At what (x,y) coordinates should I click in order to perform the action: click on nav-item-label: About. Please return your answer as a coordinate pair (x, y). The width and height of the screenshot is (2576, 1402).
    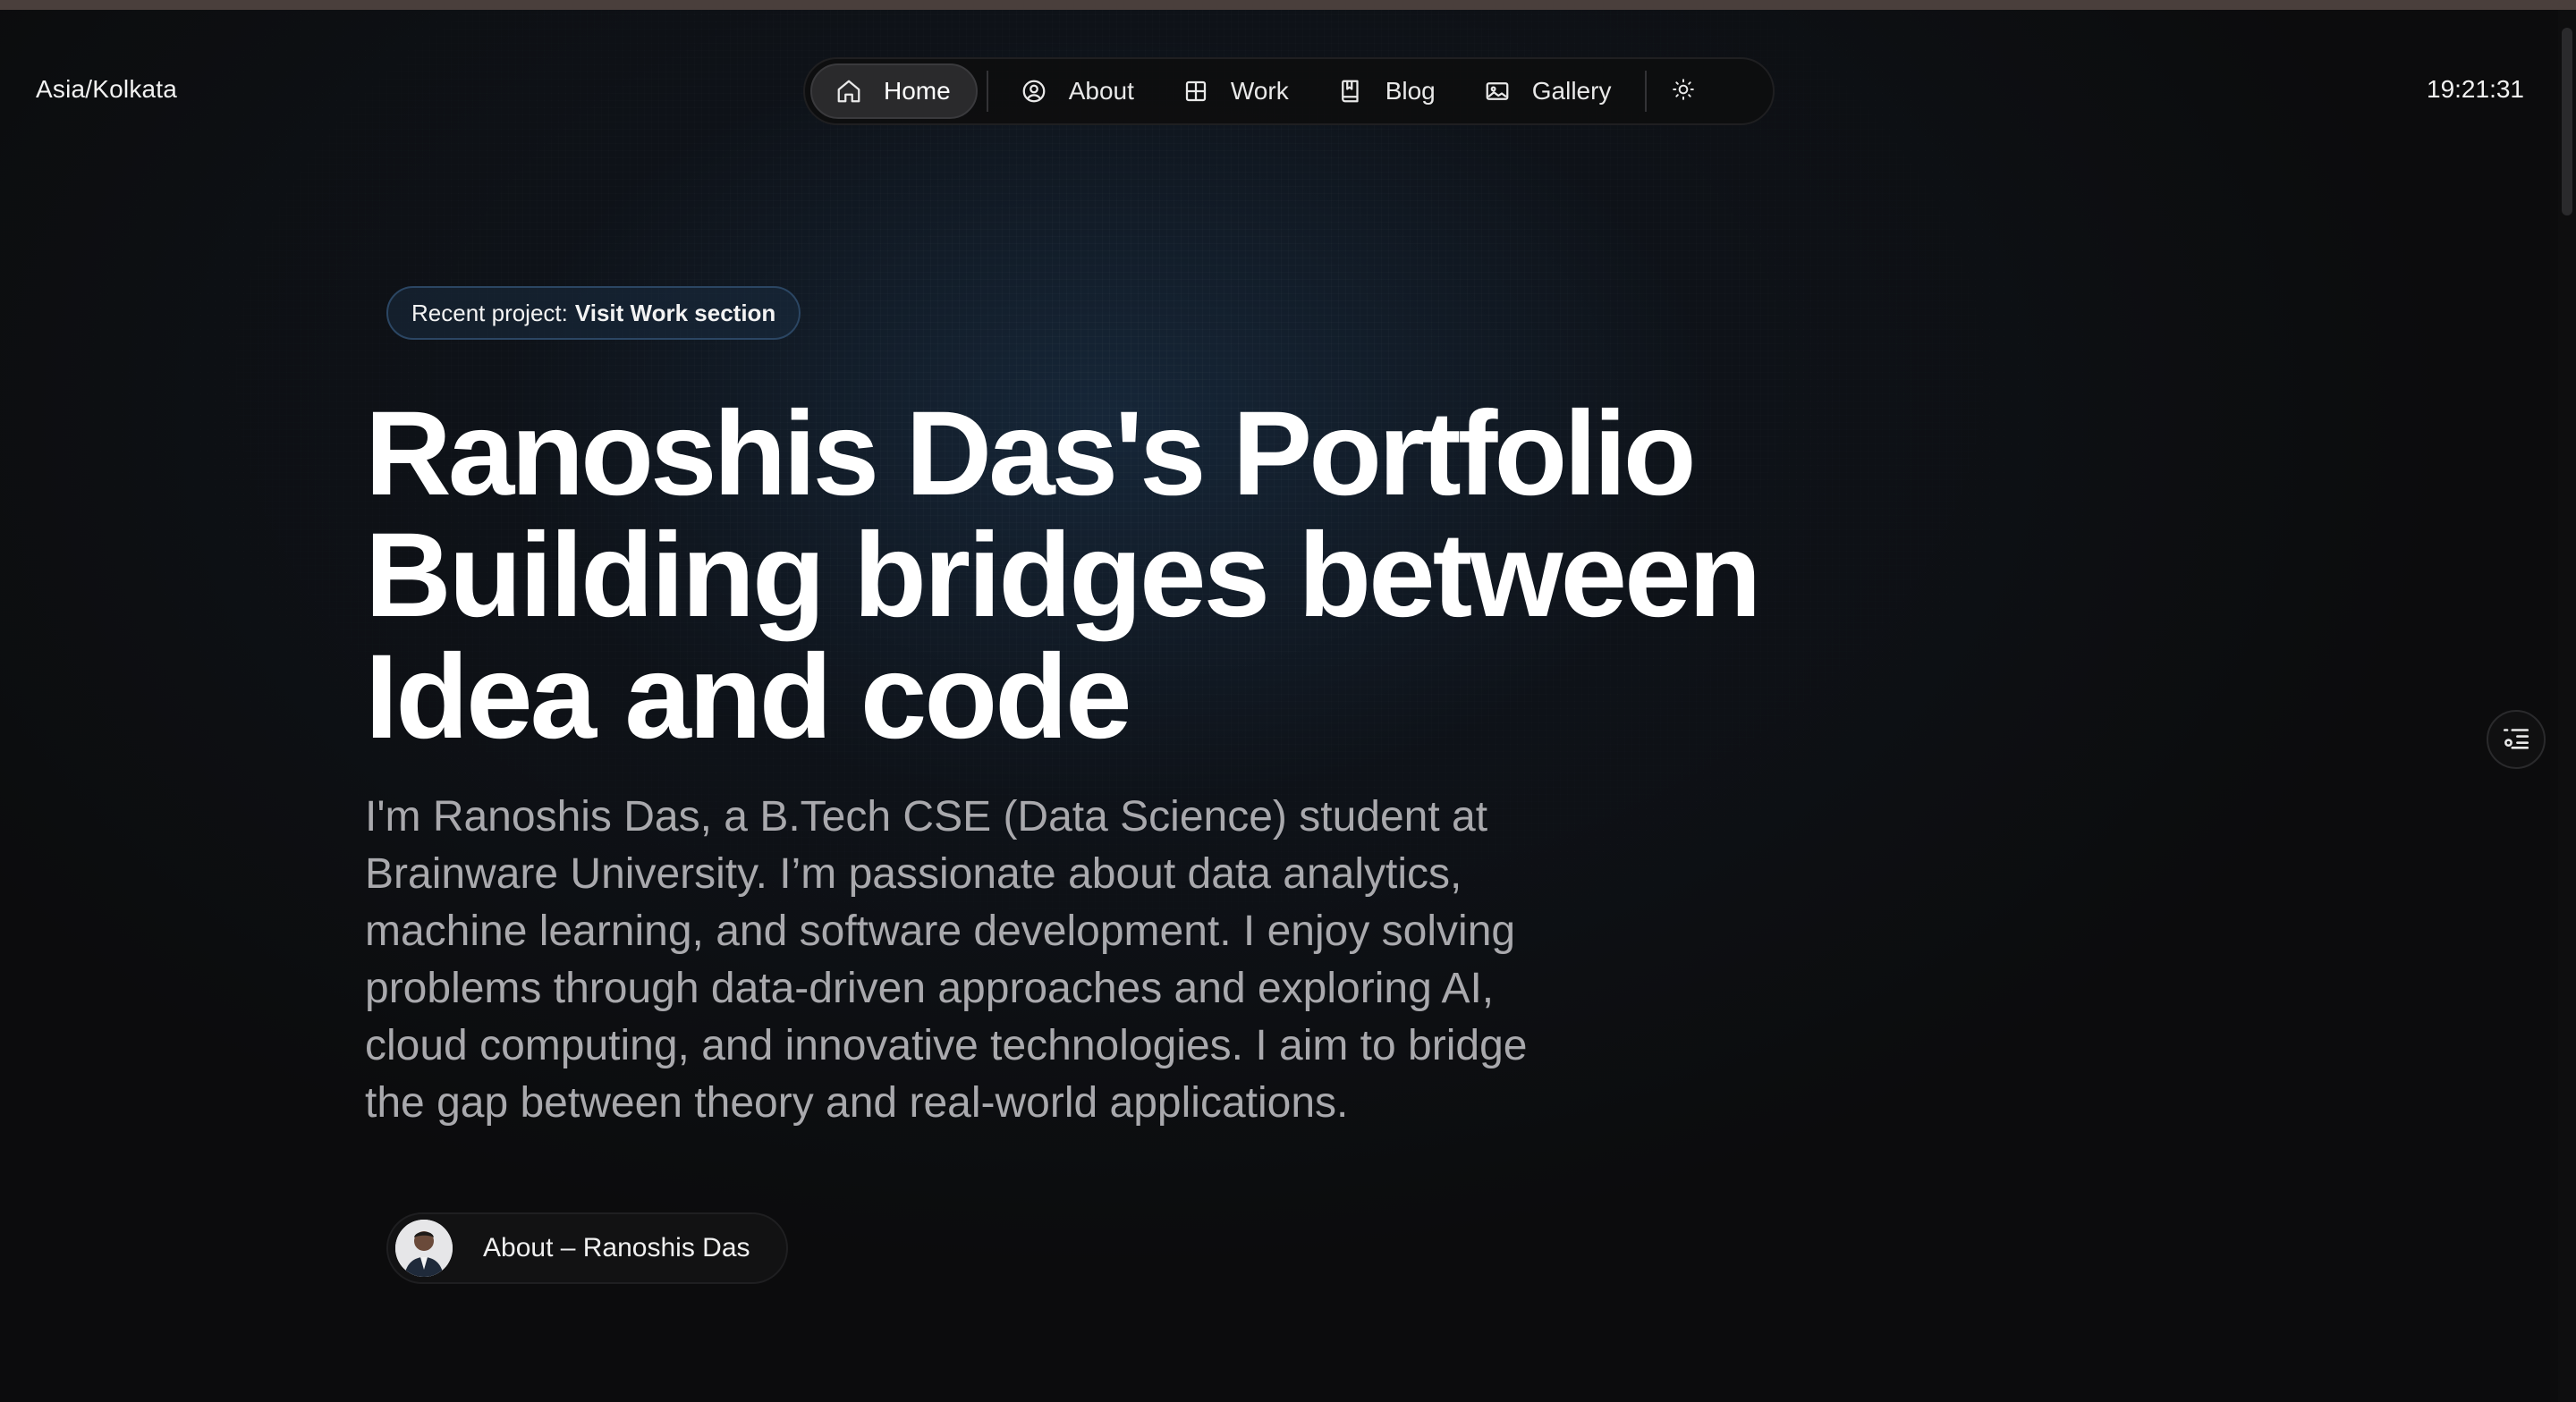
    Looking at the image, I should click on (1101, 91).